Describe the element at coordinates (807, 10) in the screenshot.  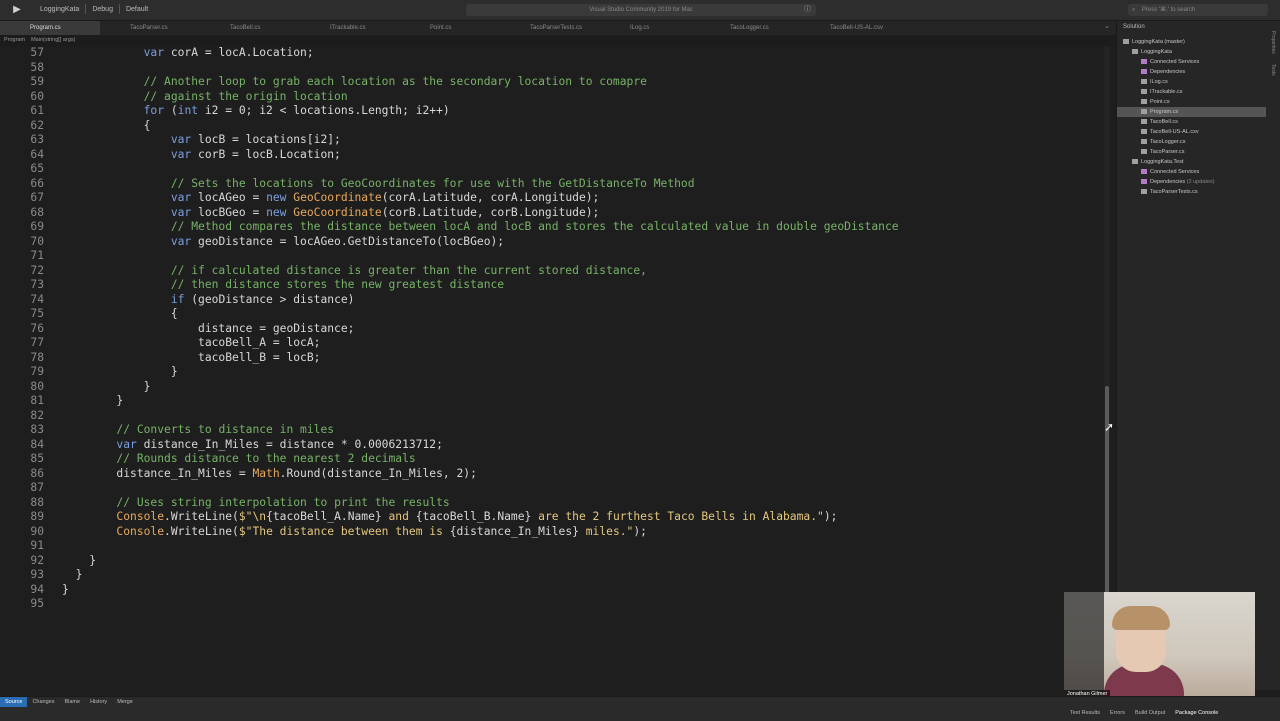
I see `info-icon: ⓘ` at that location.